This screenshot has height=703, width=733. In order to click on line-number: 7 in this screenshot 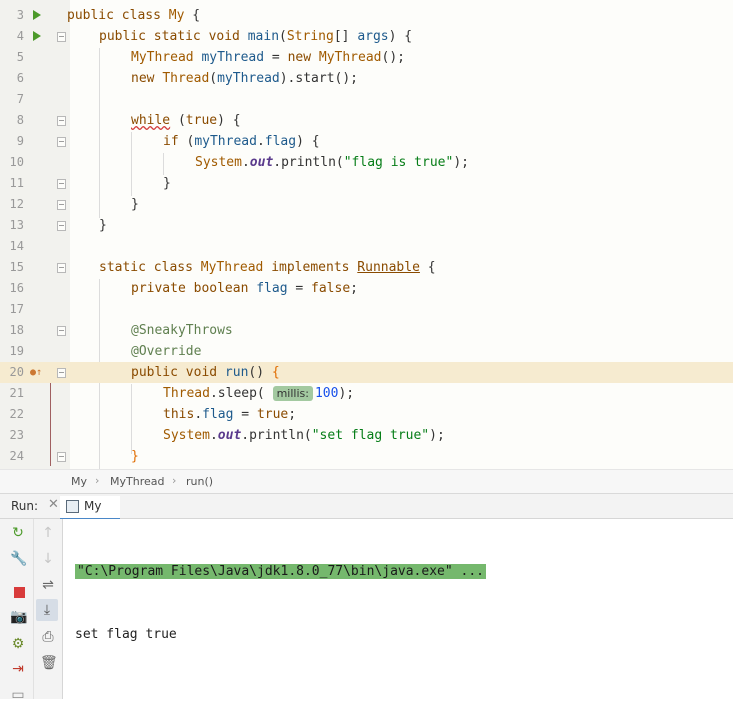, I will do `click(20, 99)`.